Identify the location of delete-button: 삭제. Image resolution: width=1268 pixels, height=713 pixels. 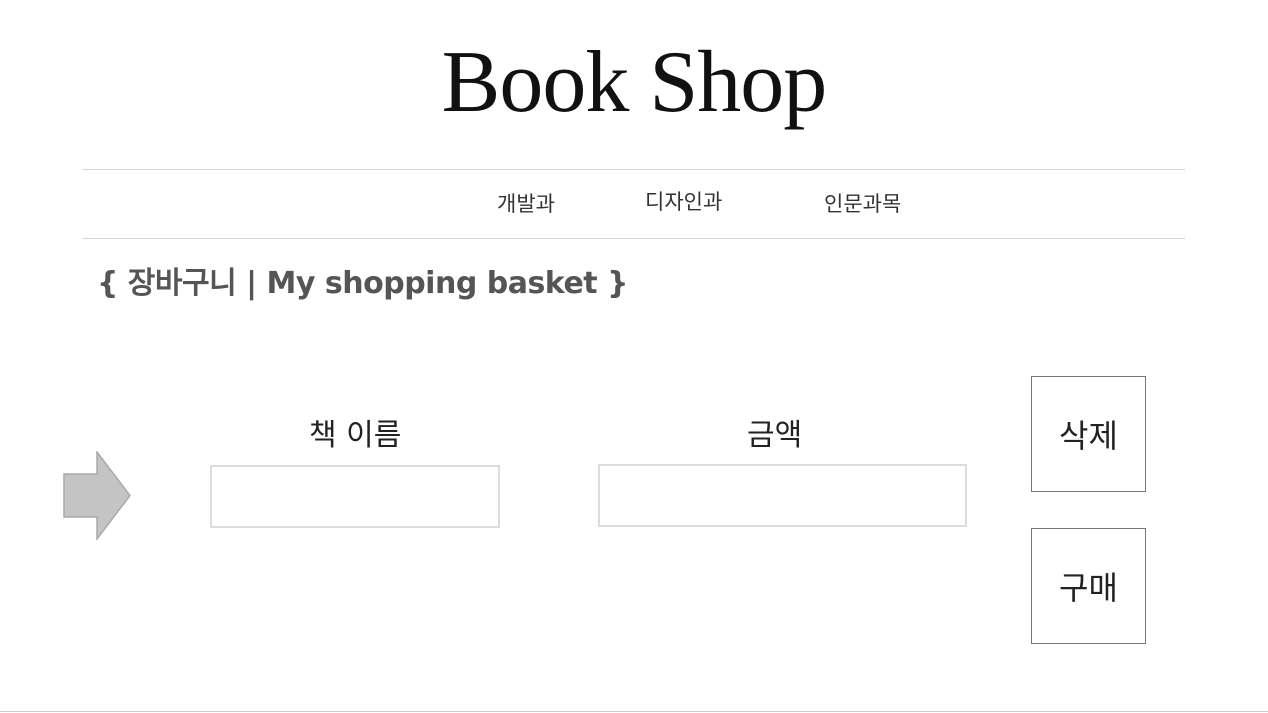
(1088, 434).